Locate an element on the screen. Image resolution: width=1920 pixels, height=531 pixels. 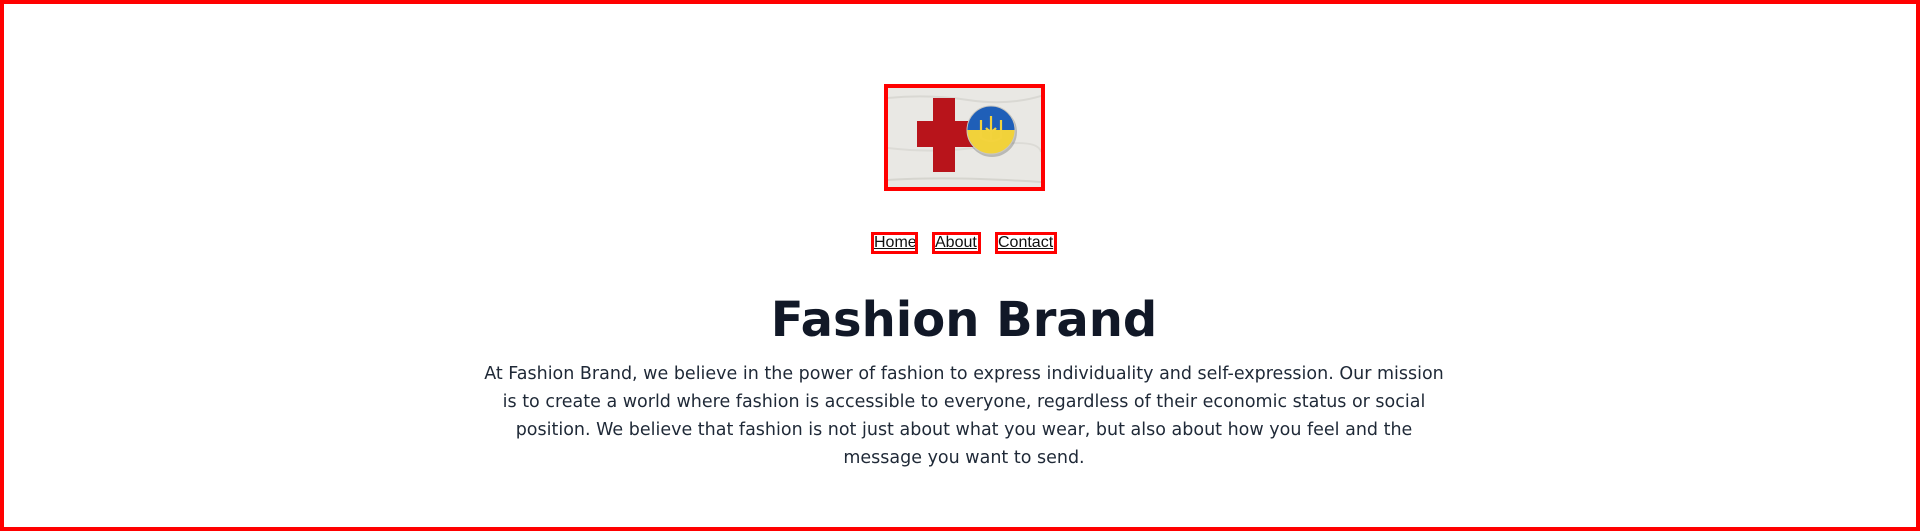
main-nav: Home About Contact is located at coordinates (962, 243).